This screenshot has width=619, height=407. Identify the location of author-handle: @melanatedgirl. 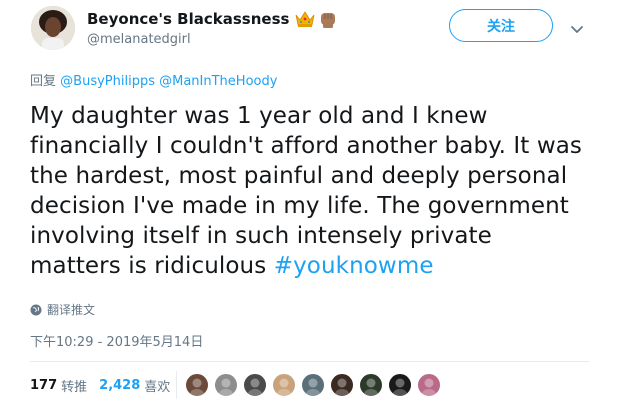
(139, 39).